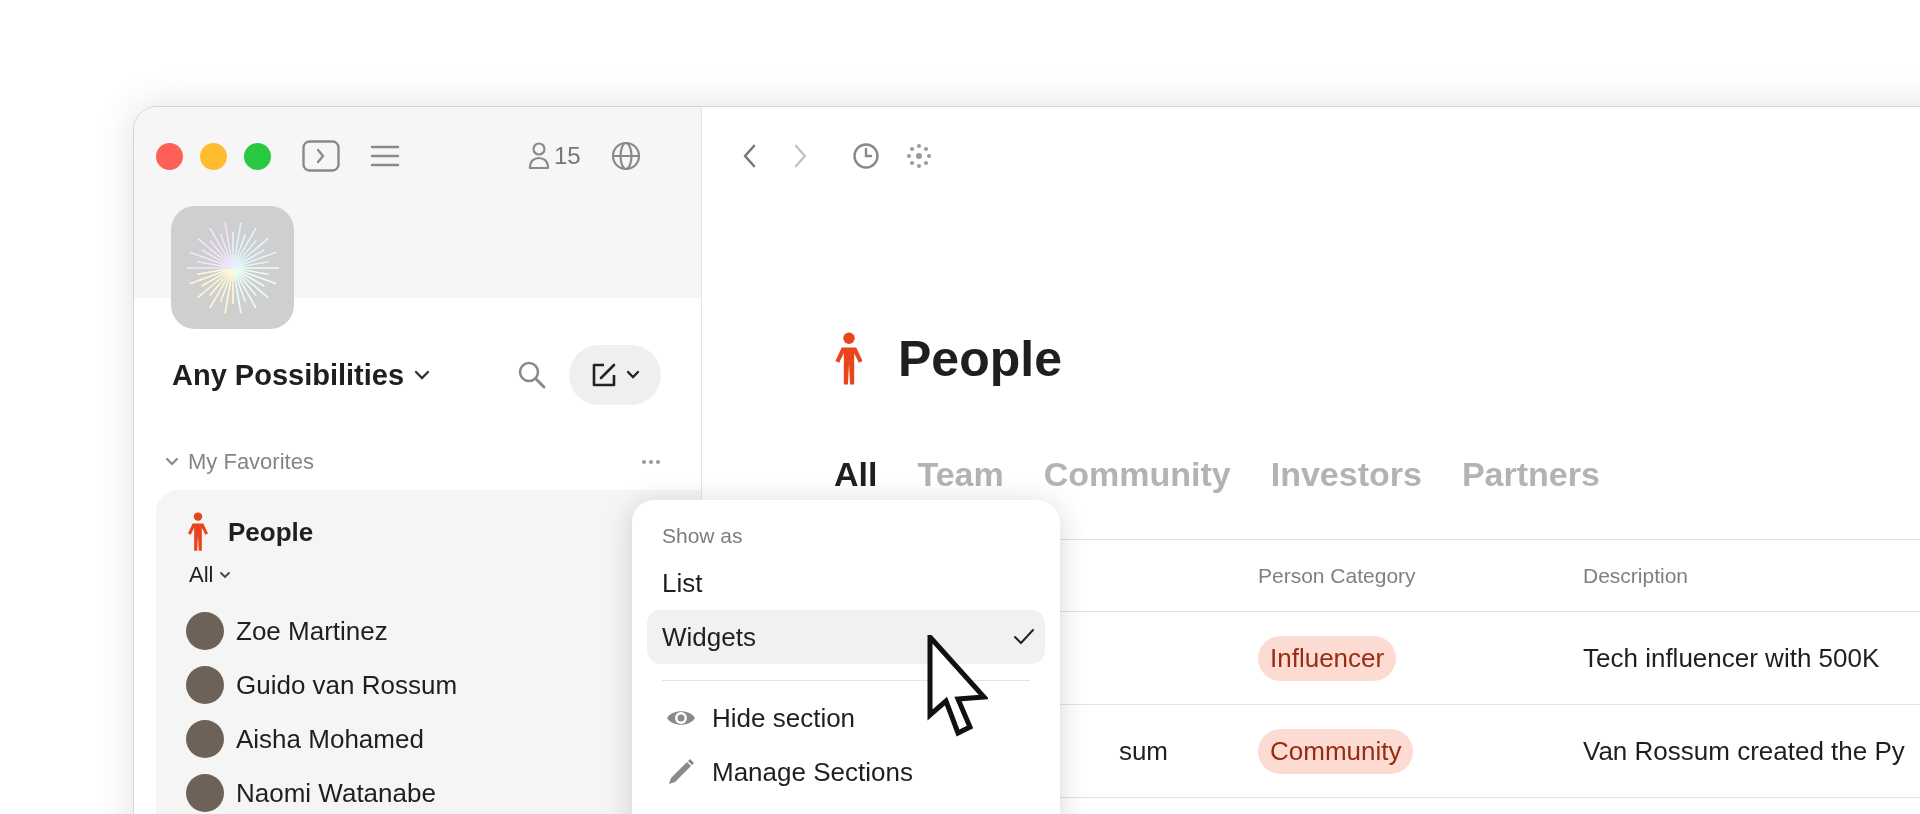  What do you see at coordinates (1336, 751) in the screenshot?
I see `category-tag: Community` at bounding box center [1336, 751].